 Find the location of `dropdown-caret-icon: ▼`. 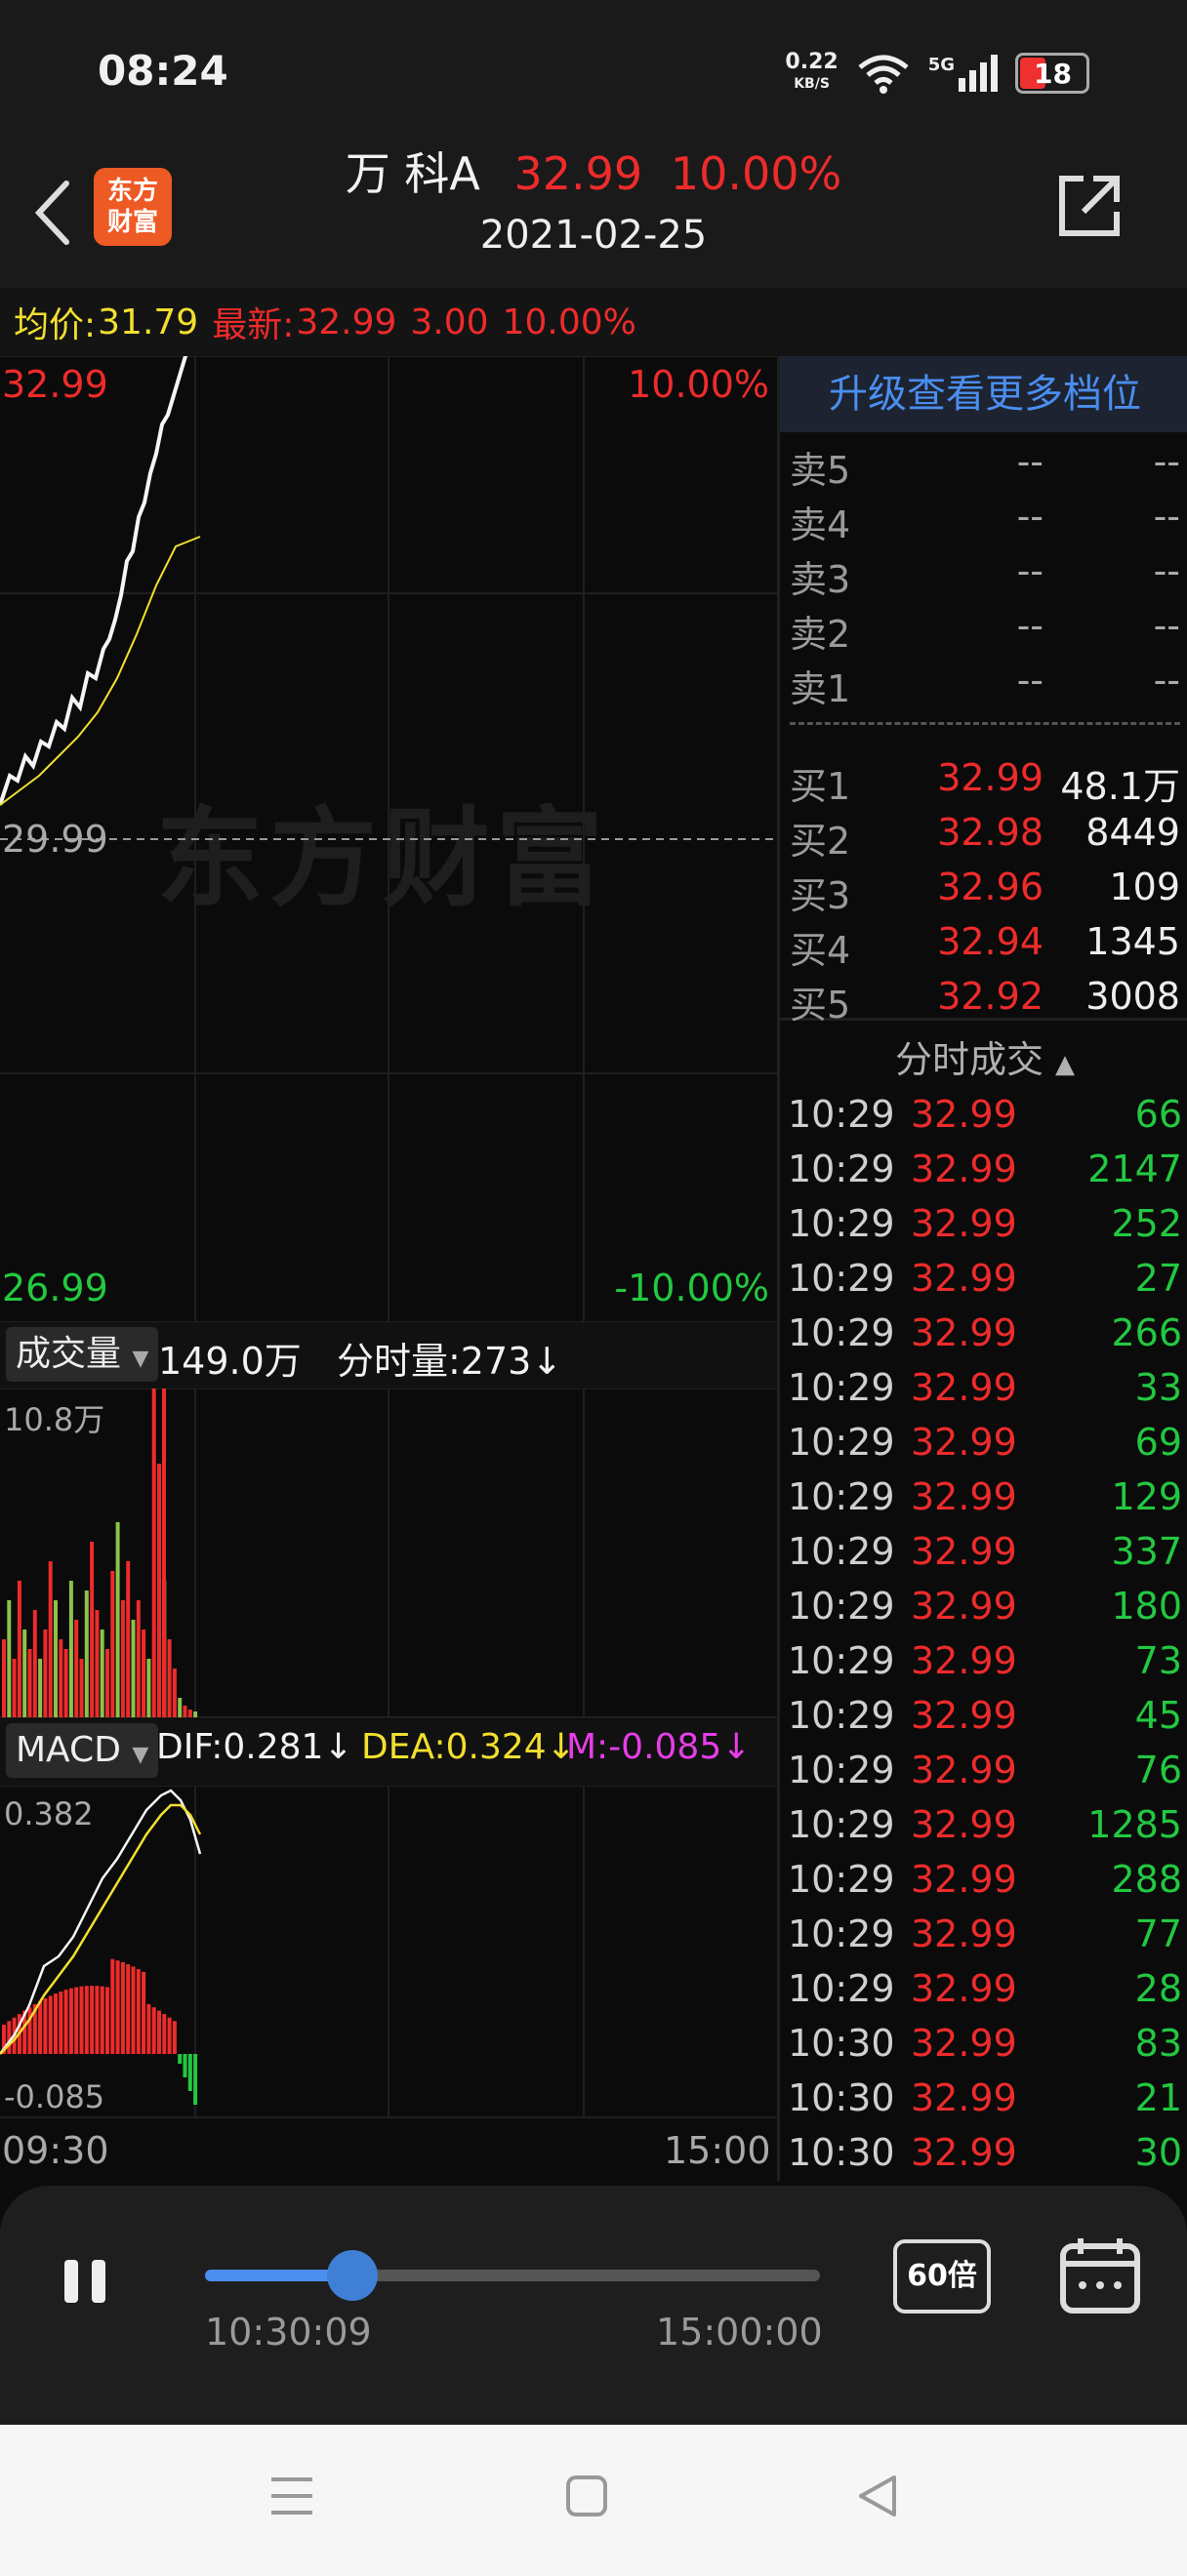

dropdown-caret-icon: ▼ is located at coordinates (140, 1359).